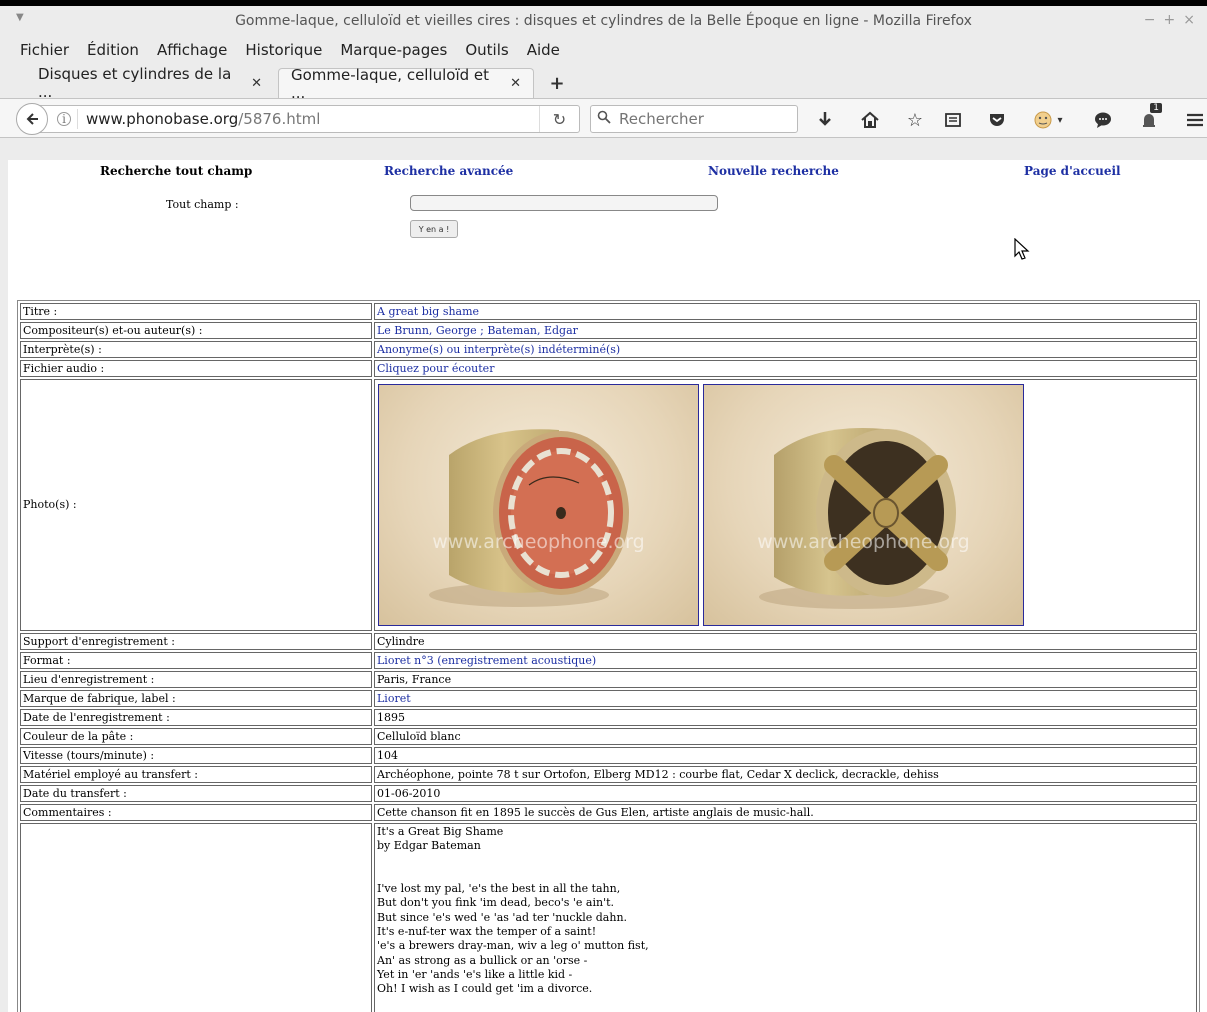 This screenshot has width=1207, height=1012. I want to click on row-value: Celluloïd blanc, so click(785, 736).